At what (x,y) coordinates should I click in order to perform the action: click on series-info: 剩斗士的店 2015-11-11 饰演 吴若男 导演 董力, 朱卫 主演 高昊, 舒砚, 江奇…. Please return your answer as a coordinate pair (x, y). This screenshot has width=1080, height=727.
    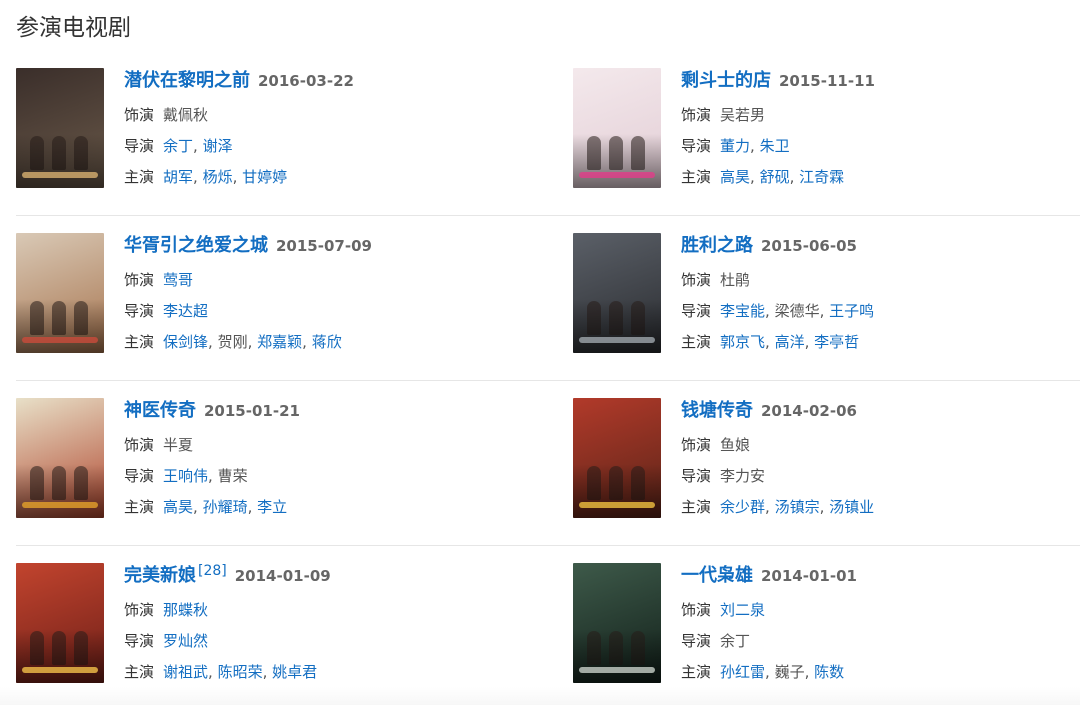
    Looking at the image, I should click on (778, 130).